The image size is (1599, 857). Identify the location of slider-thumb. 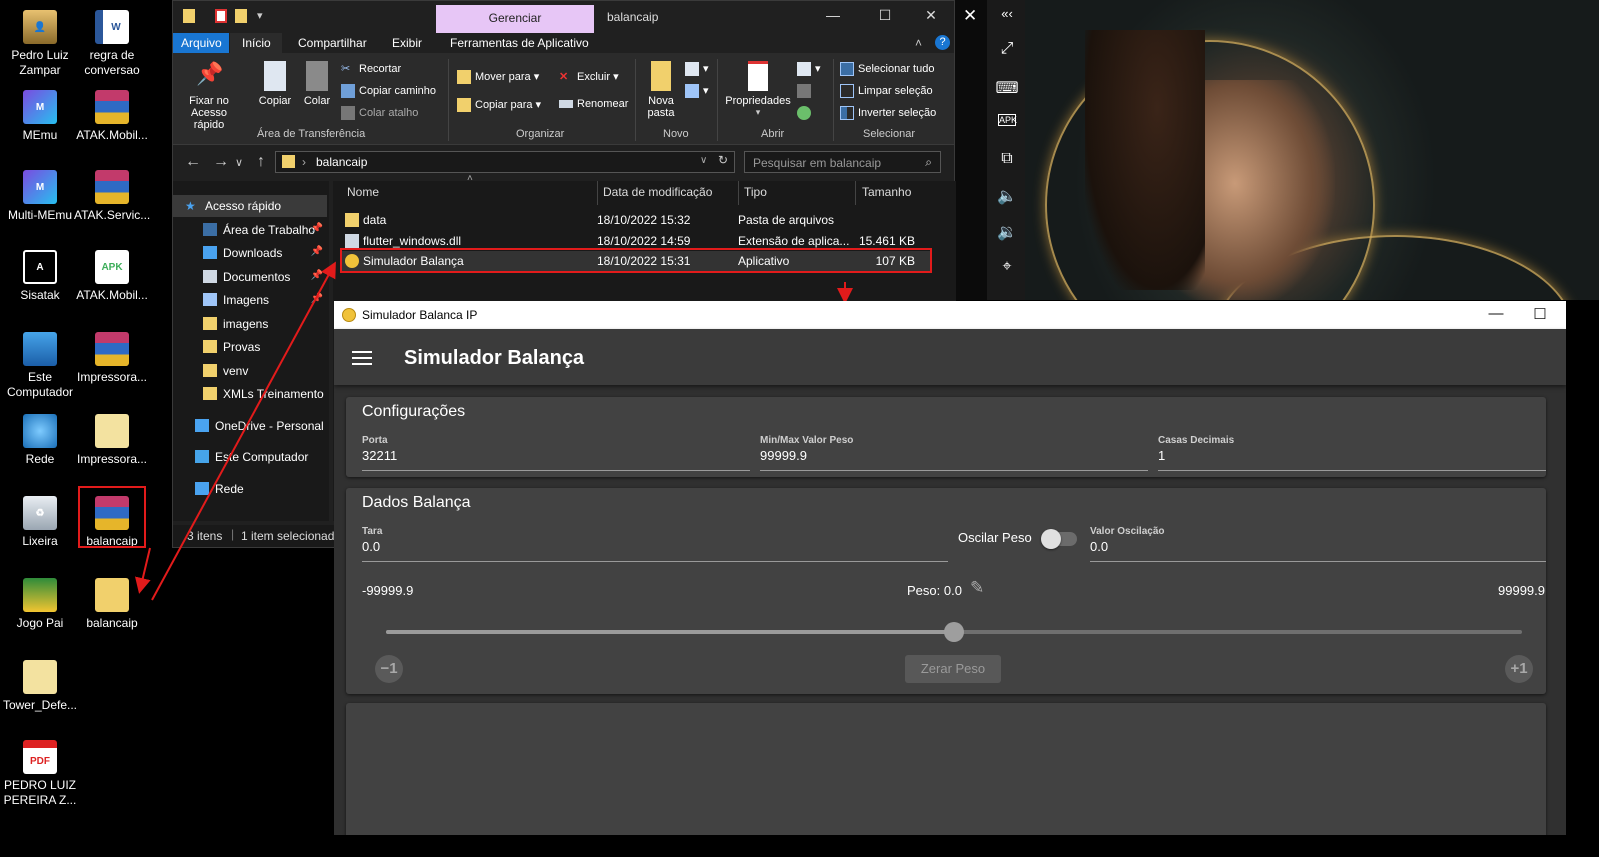
(954, 632).